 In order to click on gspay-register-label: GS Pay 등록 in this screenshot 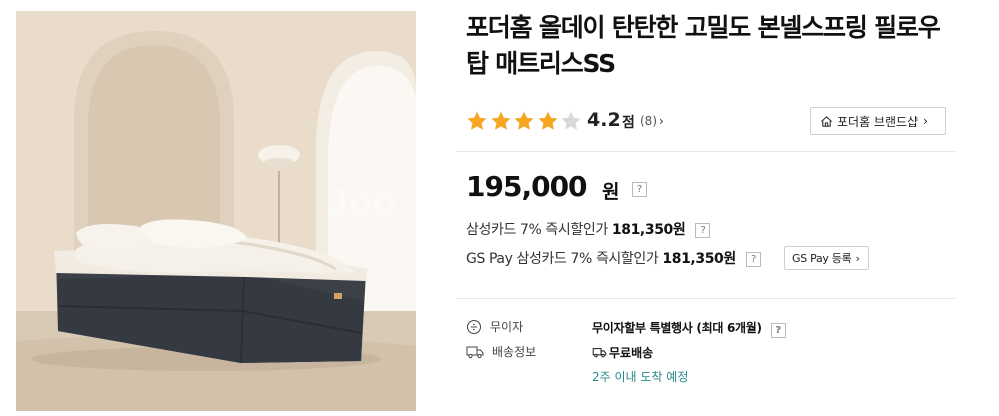, I will do `click(822, 258)`.